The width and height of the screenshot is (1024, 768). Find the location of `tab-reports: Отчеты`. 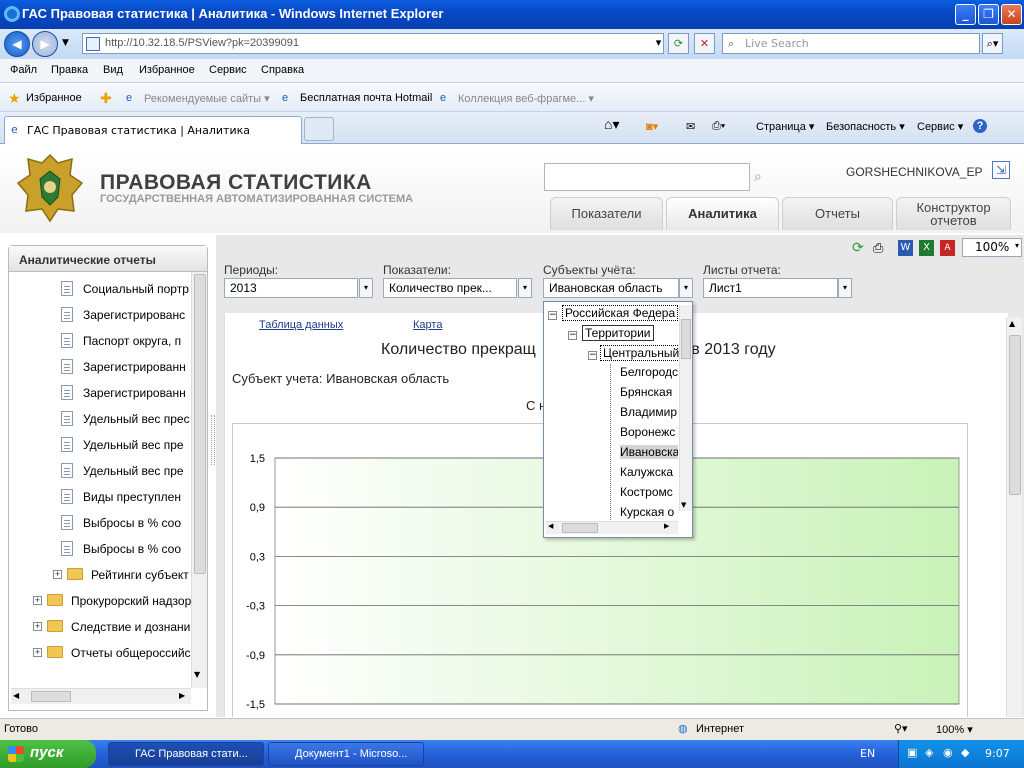

tab-reports: Отчеты is located at coordinates (837, 213).